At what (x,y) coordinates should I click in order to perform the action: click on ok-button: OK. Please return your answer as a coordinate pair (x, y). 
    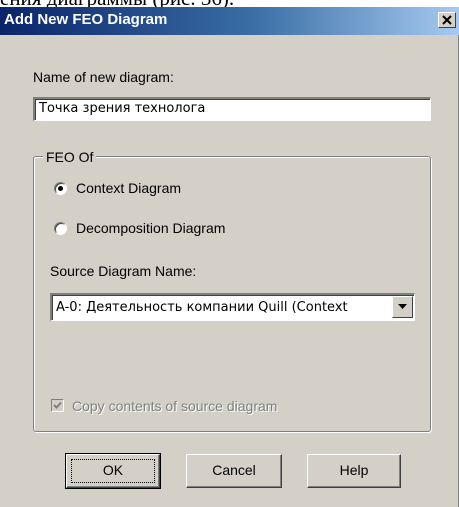
    Looking at the image, I should click on (113, 471).